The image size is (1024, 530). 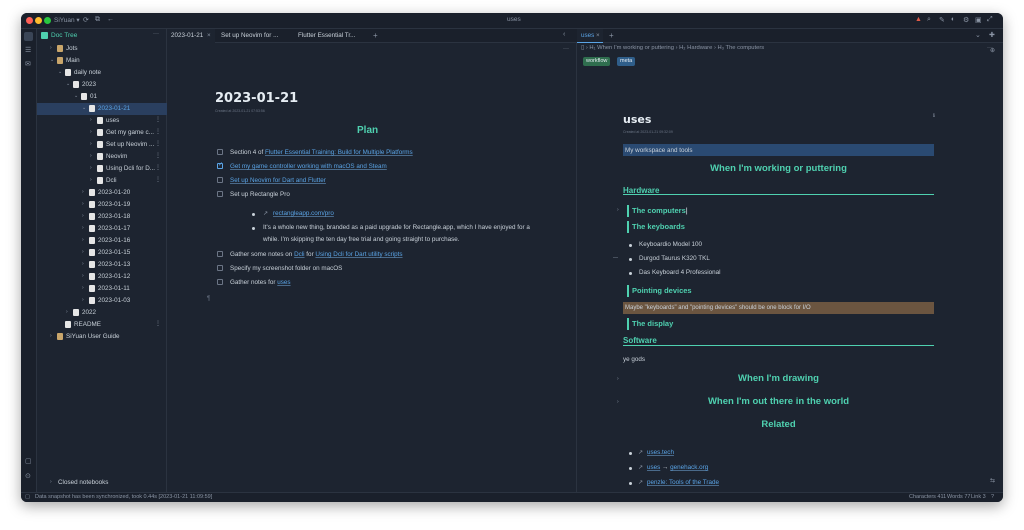 What do you see at coordinates (28, 36) in the screenshot?
I see `doc-tree-dock-icon` at bounding box center [28, 36].